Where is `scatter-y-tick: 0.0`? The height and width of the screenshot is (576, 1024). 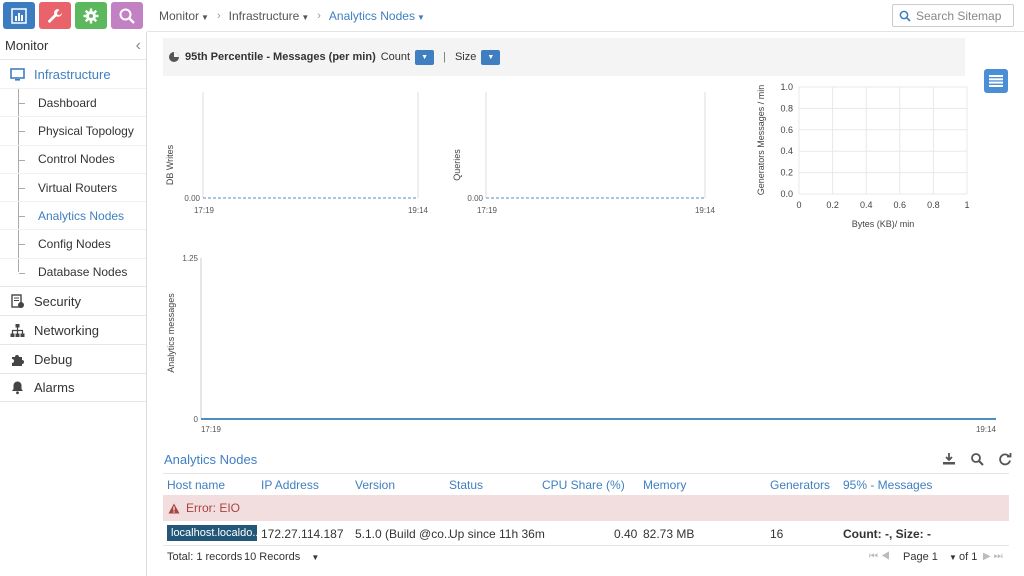
scatter-y-tick: 0.0 is located at coordinates (786, 194).